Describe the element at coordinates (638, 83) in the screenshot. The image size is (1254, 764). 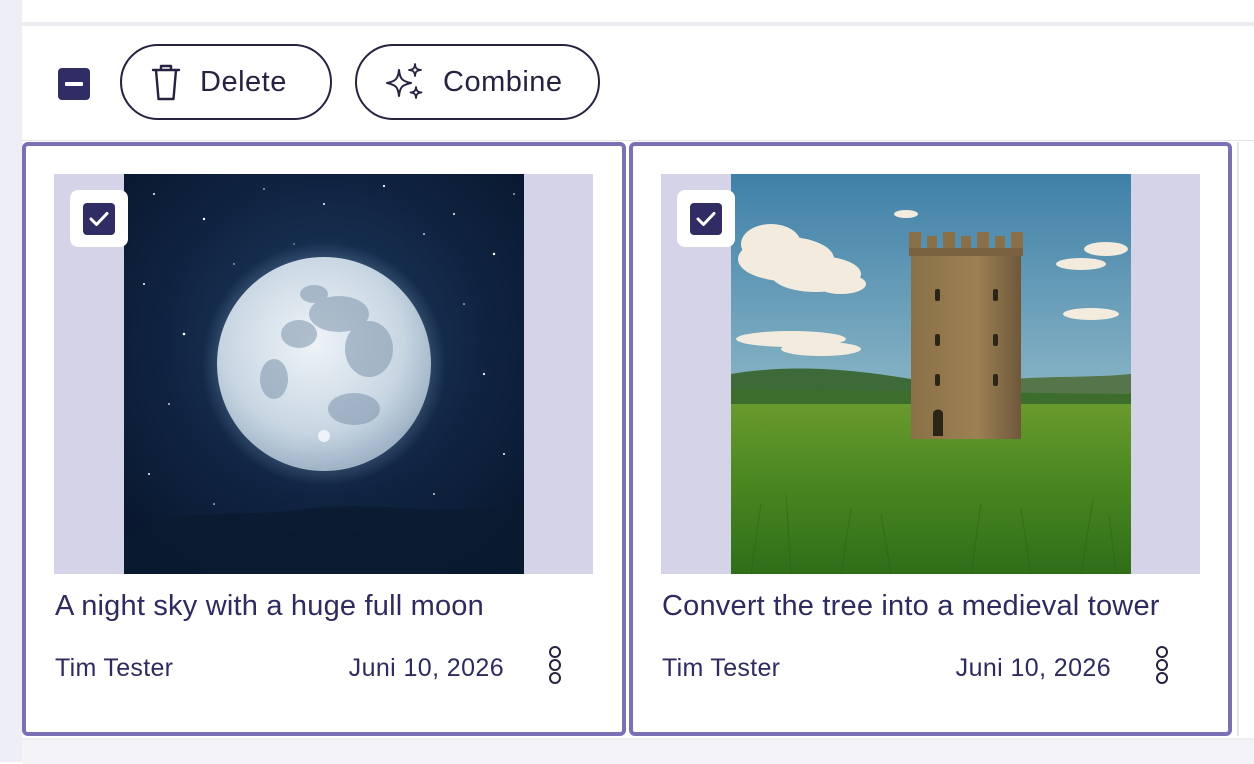
I see `selection-toolbar: Delete Combine` at that location.